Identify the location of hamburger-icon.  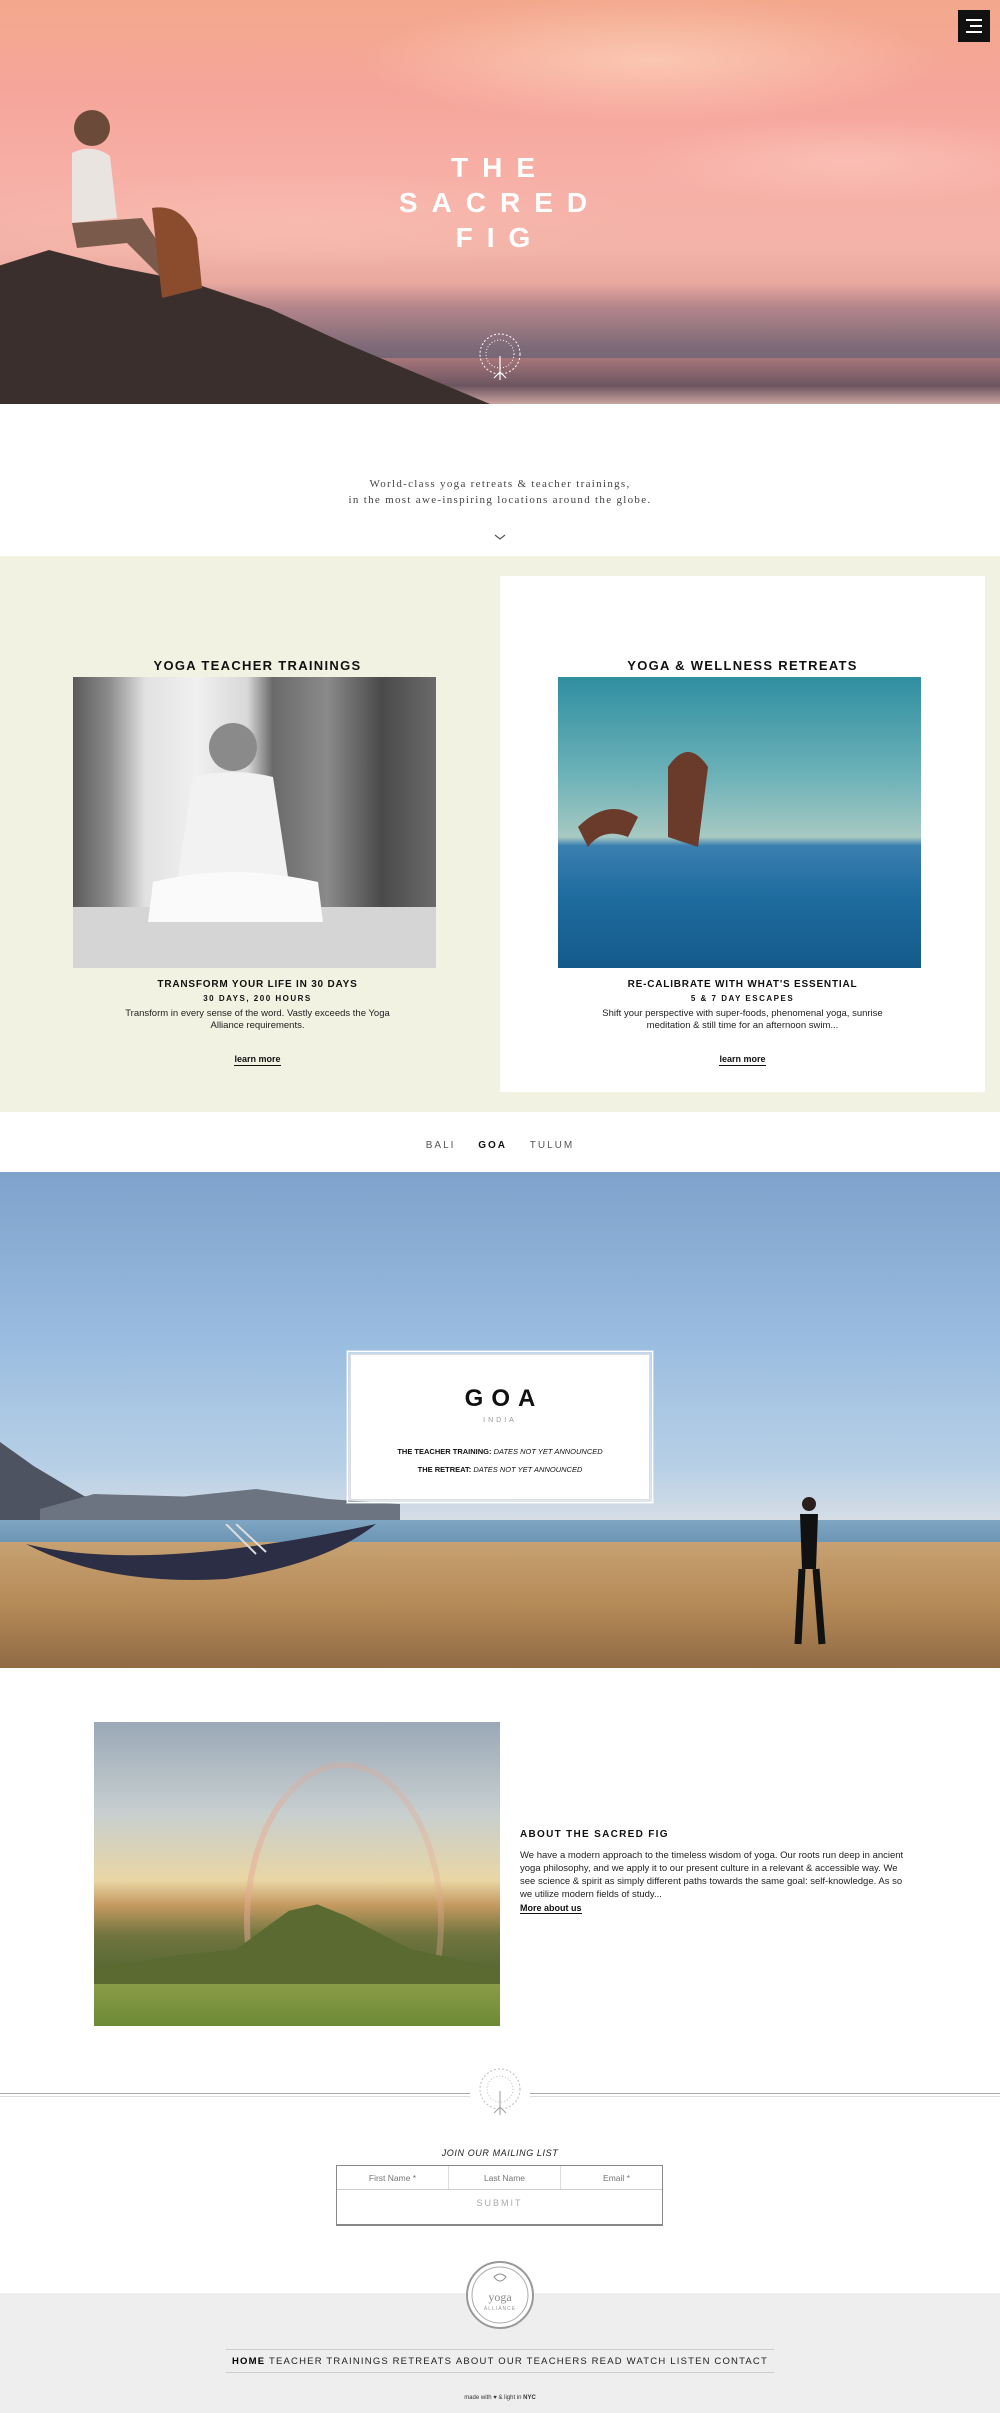
(974, 20).